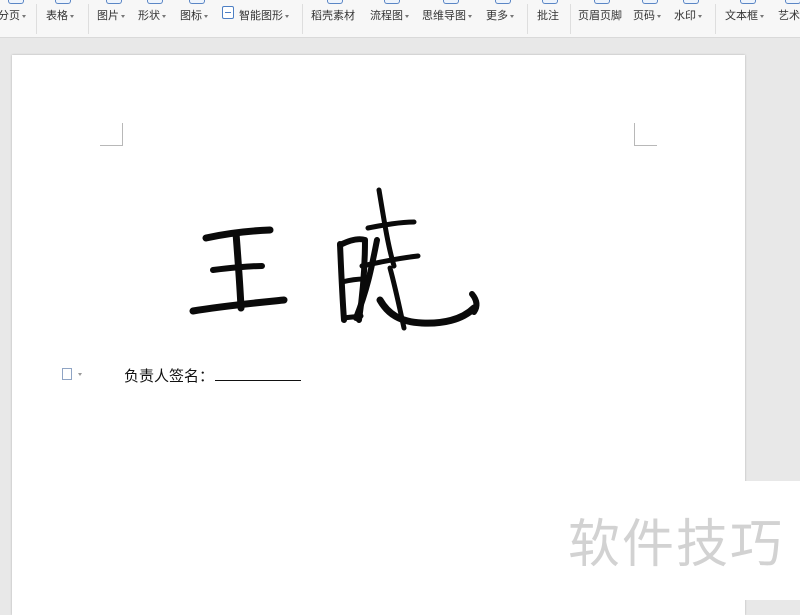 The image size is (800, 615). What do you see at coordinates (17, 18) in the screenshot?
I see `page-break-button: 分页` at bounding box center [17, 18].